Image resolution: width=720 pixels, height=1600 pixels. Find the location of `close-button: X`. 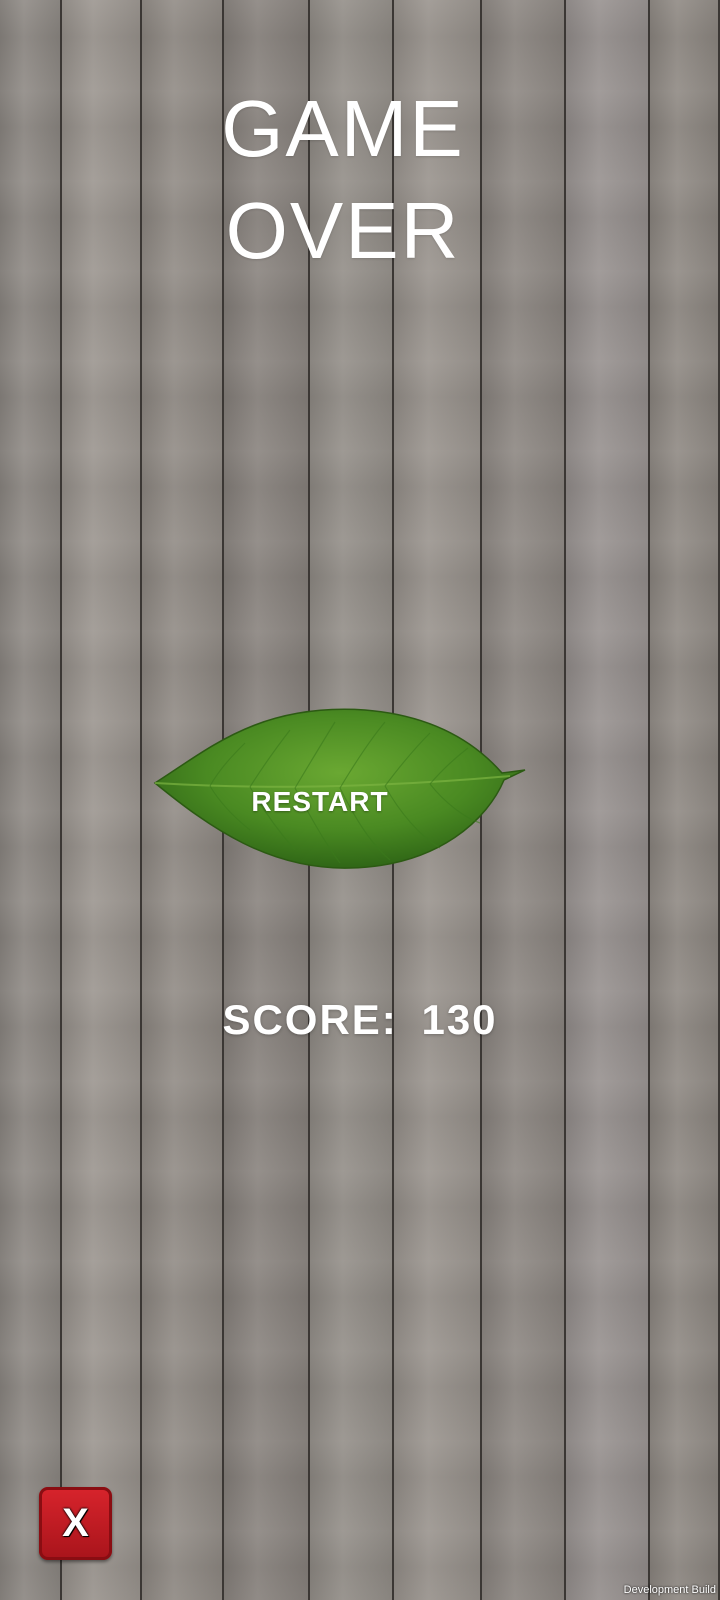

close-button: X is located at coordinates (75, 1523).